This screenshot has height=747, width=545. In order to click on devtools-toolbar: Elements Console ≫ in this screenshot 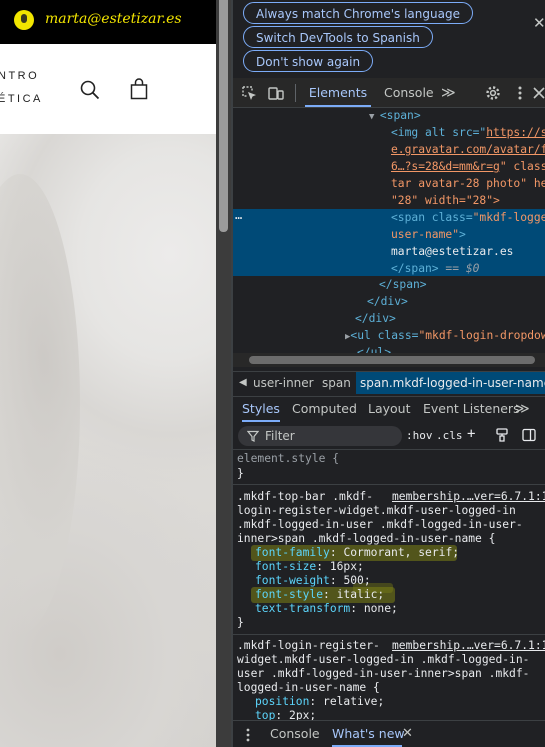, I will do `click(389, 93)`.